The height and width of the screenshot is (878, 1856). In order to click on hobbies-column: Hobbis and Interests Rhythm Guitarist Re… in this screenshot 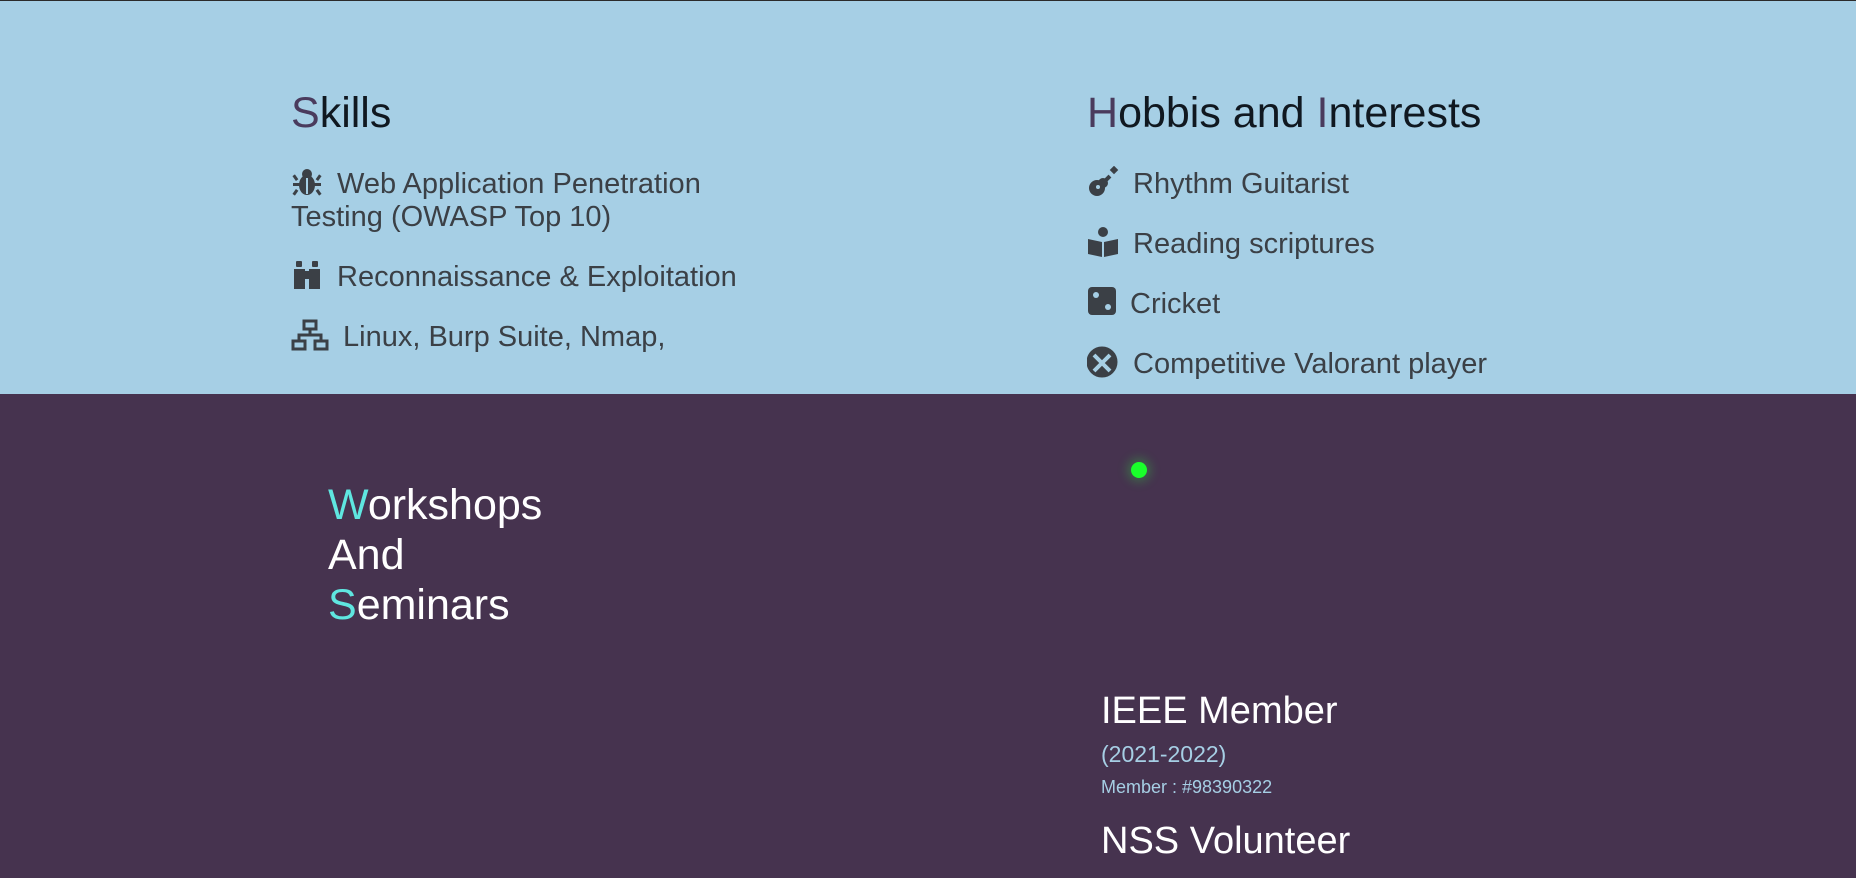, I will do `click(1367, 239)`.